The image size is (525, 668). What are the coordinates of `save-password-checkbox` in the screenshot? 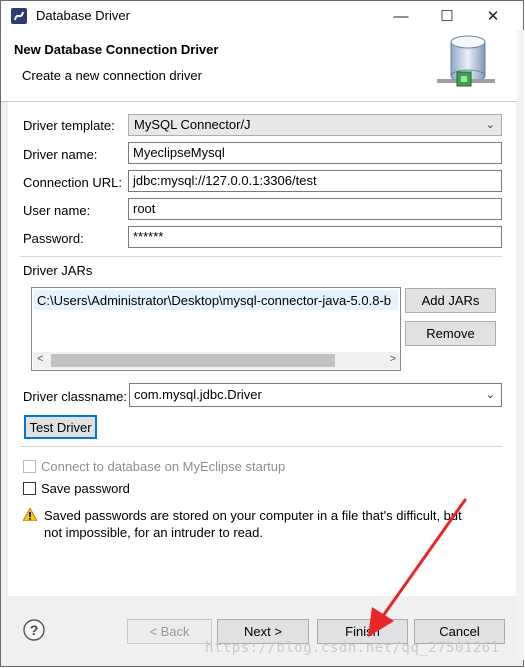 It's located at (29, 488).